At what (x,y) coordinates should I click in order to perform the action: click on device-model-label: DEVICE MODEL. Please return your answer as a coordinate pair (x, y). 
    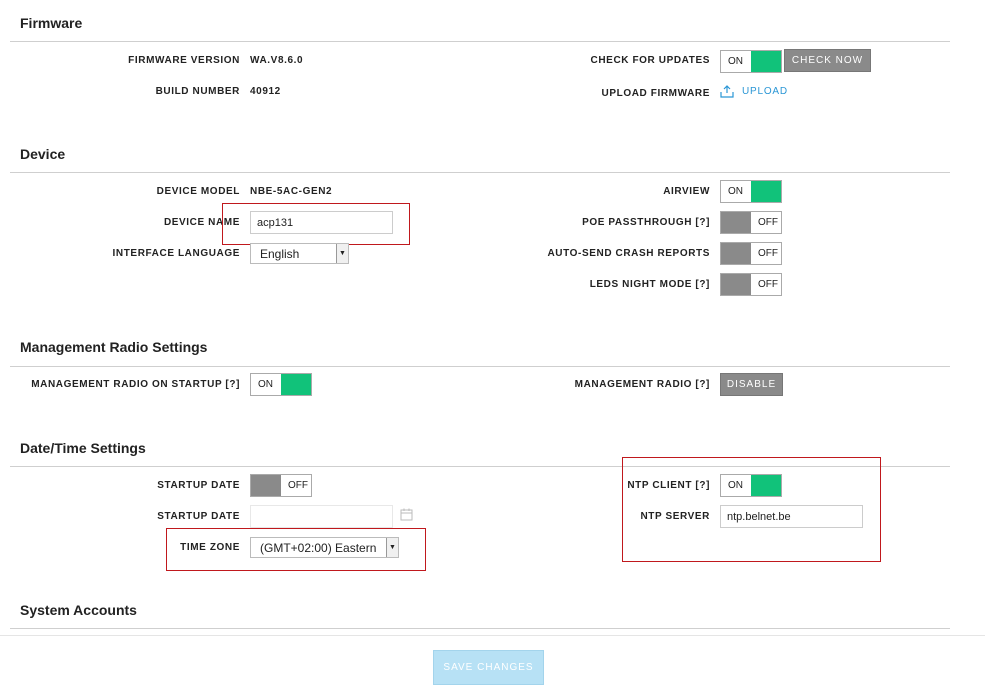
    Looking at the image, I should click on (198, 191).